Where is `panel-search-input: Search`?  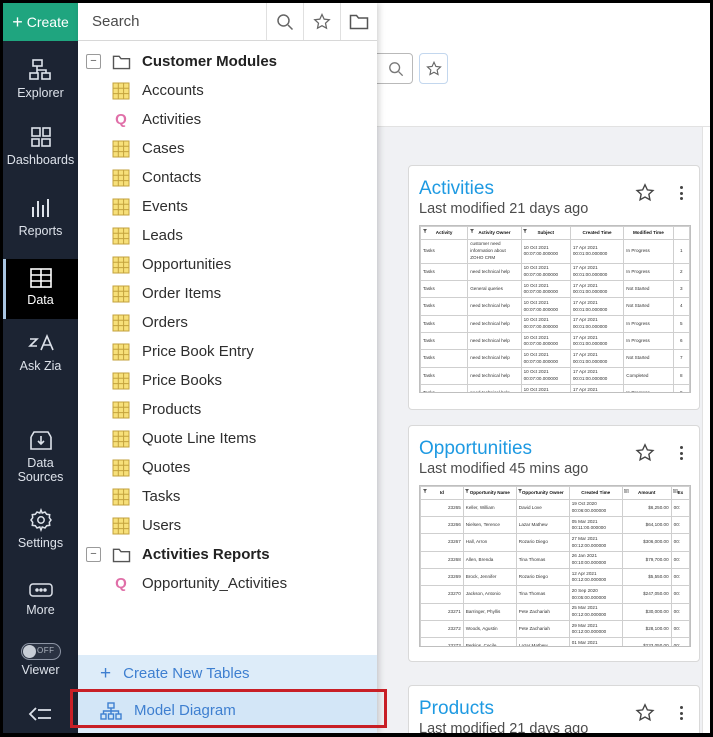 panel-search-input: Search is located at coordinates (172, 21).